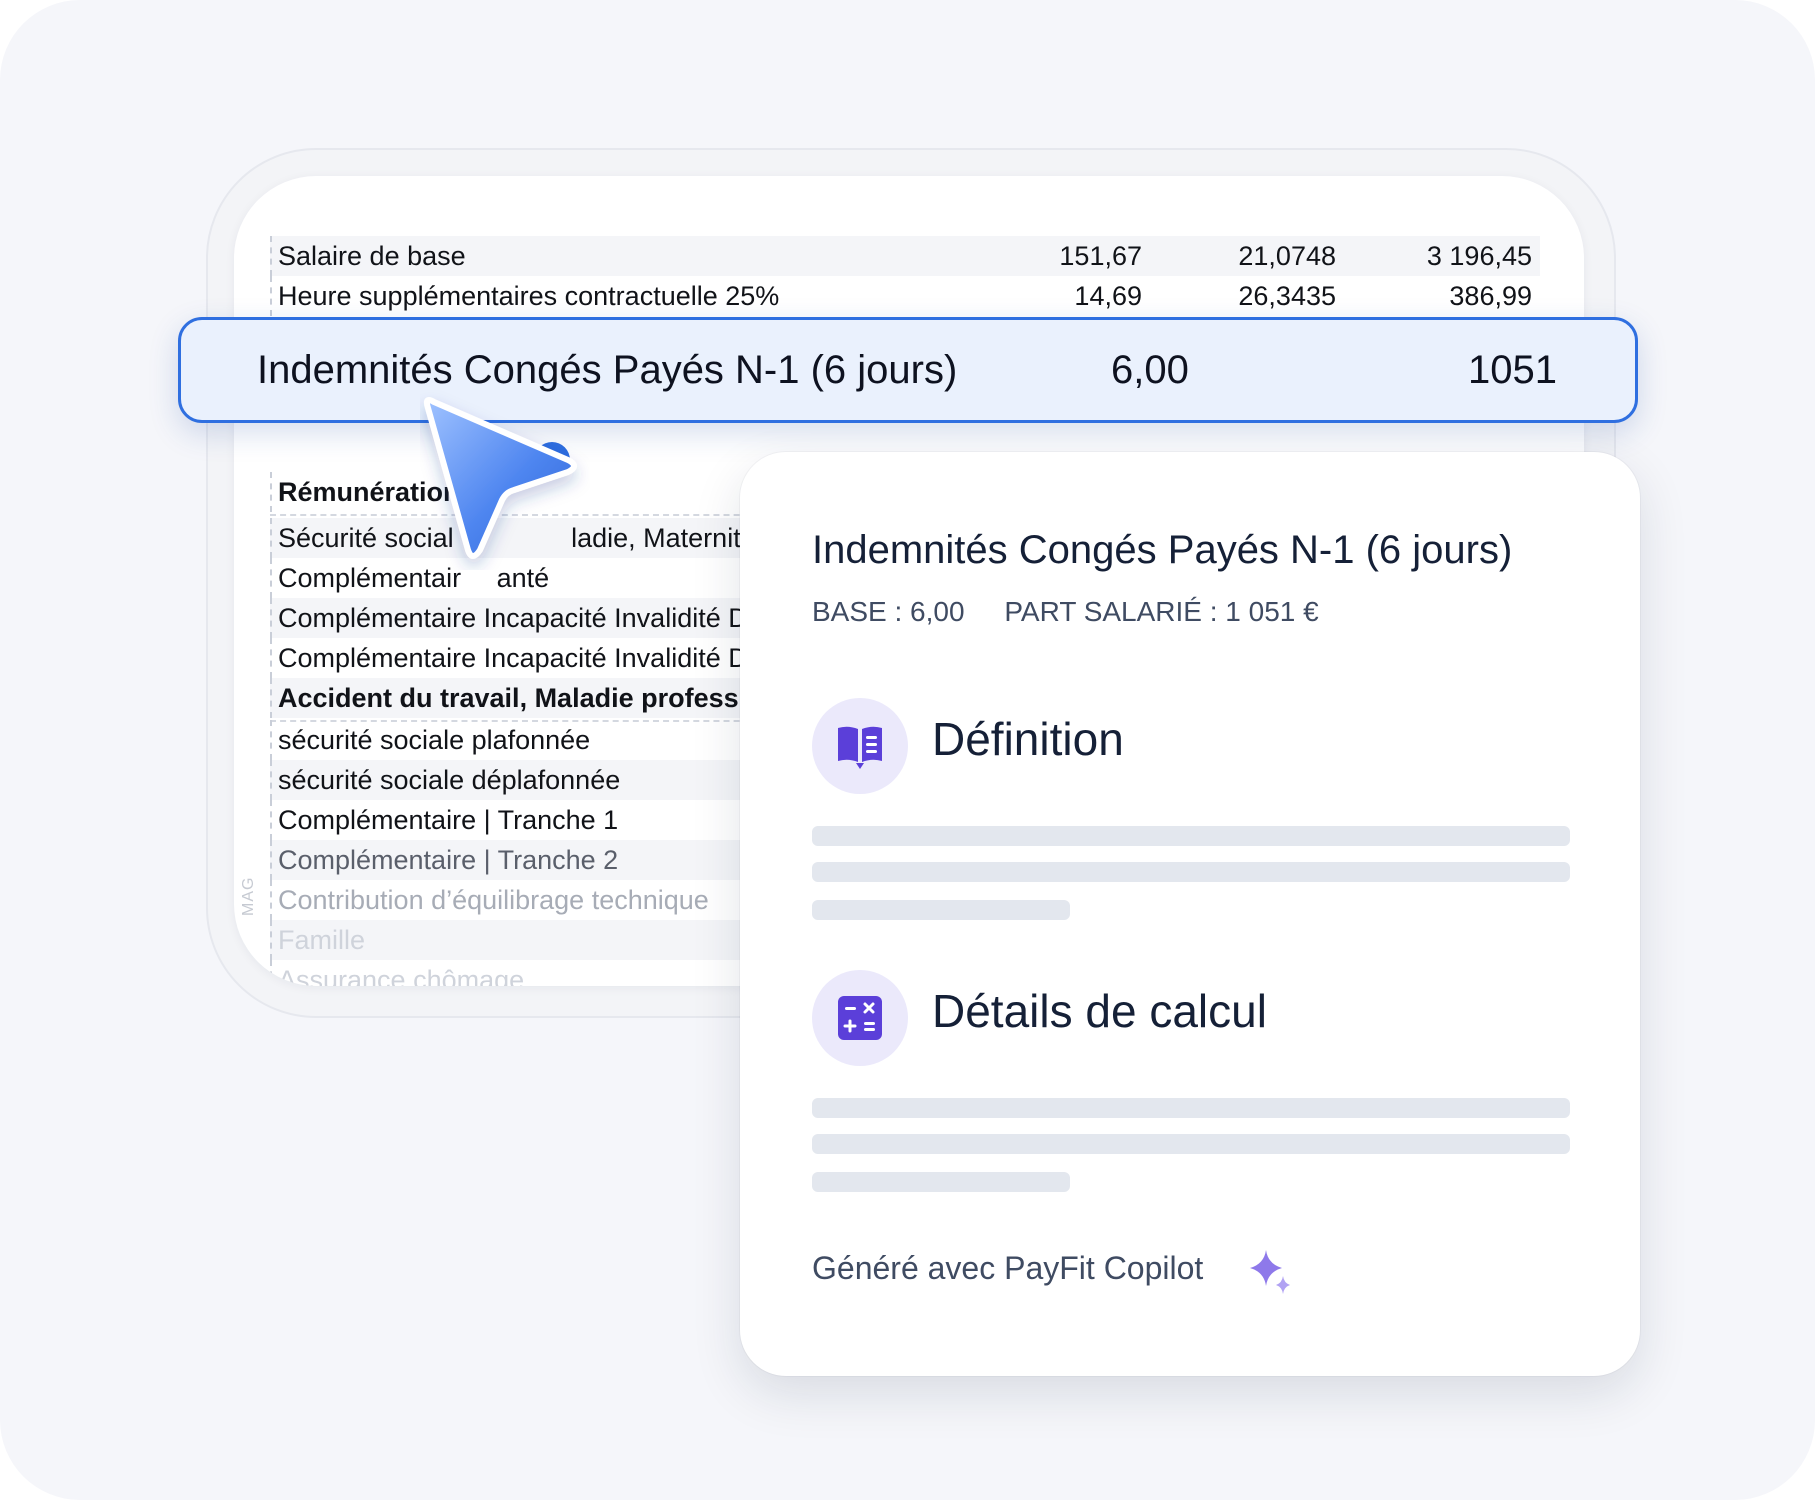  I want to click on base-value: BASE : 6,00, so click(888, 611).